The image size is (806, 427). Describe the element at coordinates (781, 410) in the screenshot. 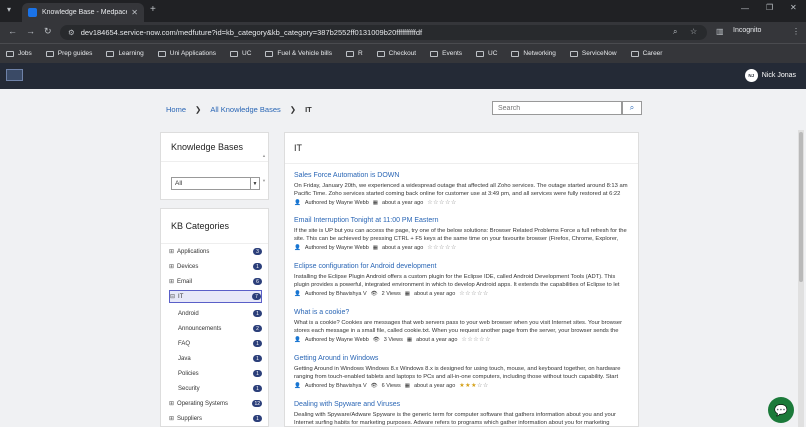

I see `chat-icon: 💬` at that location.